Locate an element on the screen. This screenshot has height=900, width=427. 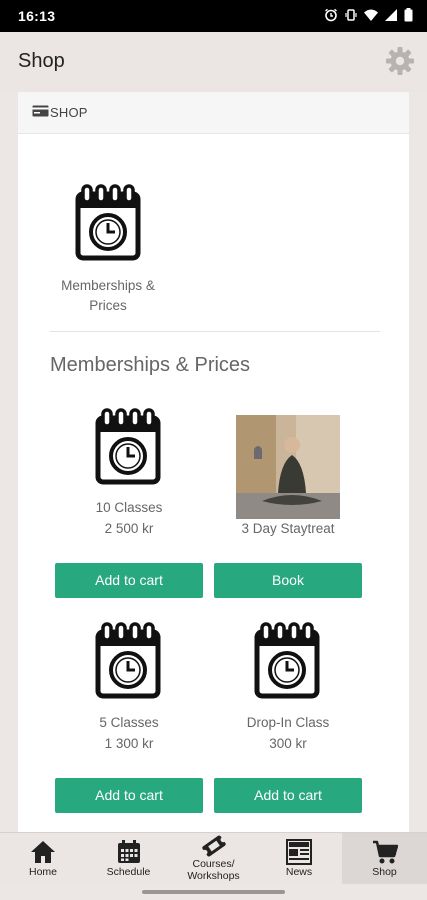
product-name: 5 Classes is located at coordinates (129, 722).